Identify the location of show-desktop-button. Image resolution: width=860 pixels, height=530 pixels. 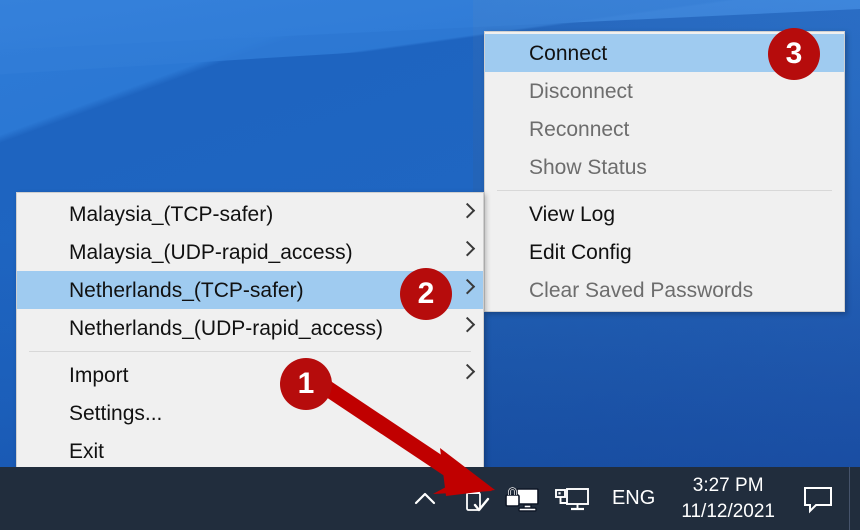
(854, 498).